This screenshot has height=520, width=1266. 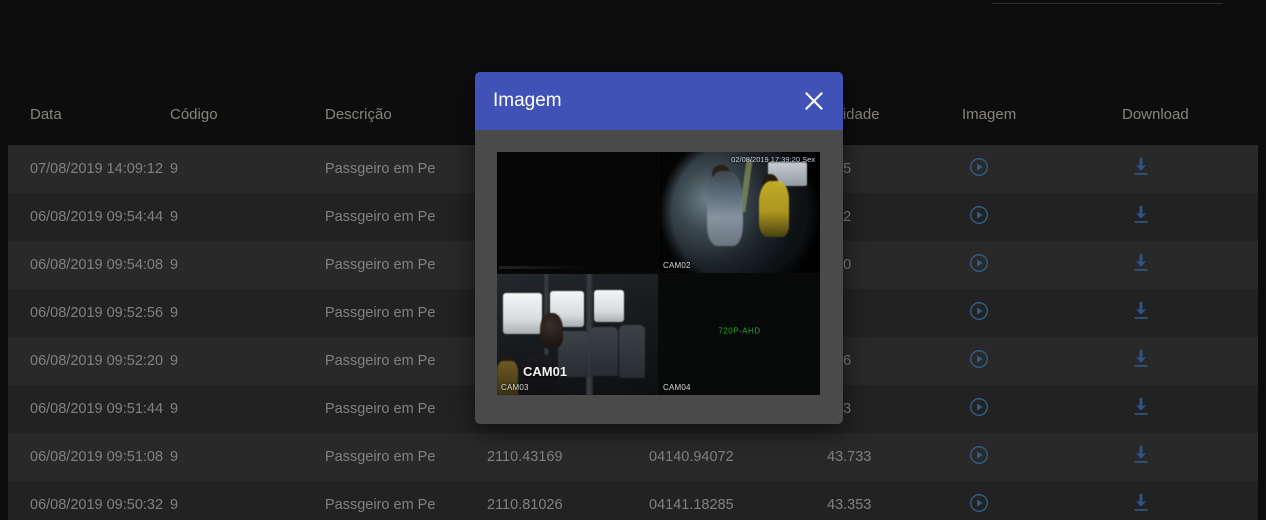 What do you see at coordinates (515, 387) in the screenshot?
I see `quadrant-3-label: CAM03` at bounding box center [515, 387].